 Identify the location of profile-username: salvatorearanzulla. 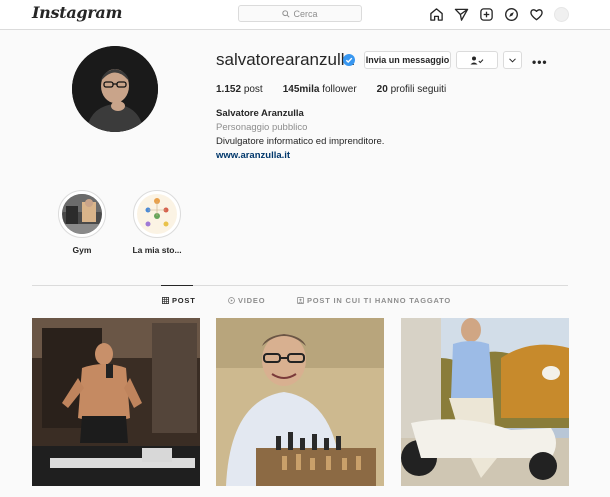
(285, 59).